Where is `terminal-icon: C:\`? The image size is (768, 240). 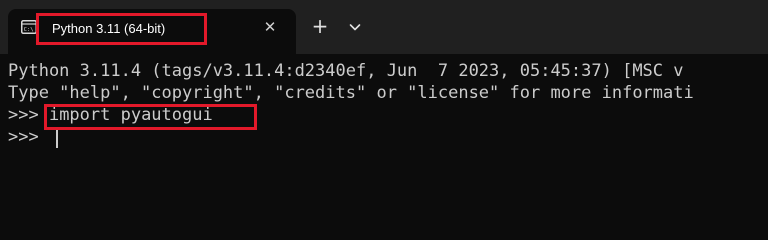 terminal-icon: C:\ is located at coordinates (29, 26).